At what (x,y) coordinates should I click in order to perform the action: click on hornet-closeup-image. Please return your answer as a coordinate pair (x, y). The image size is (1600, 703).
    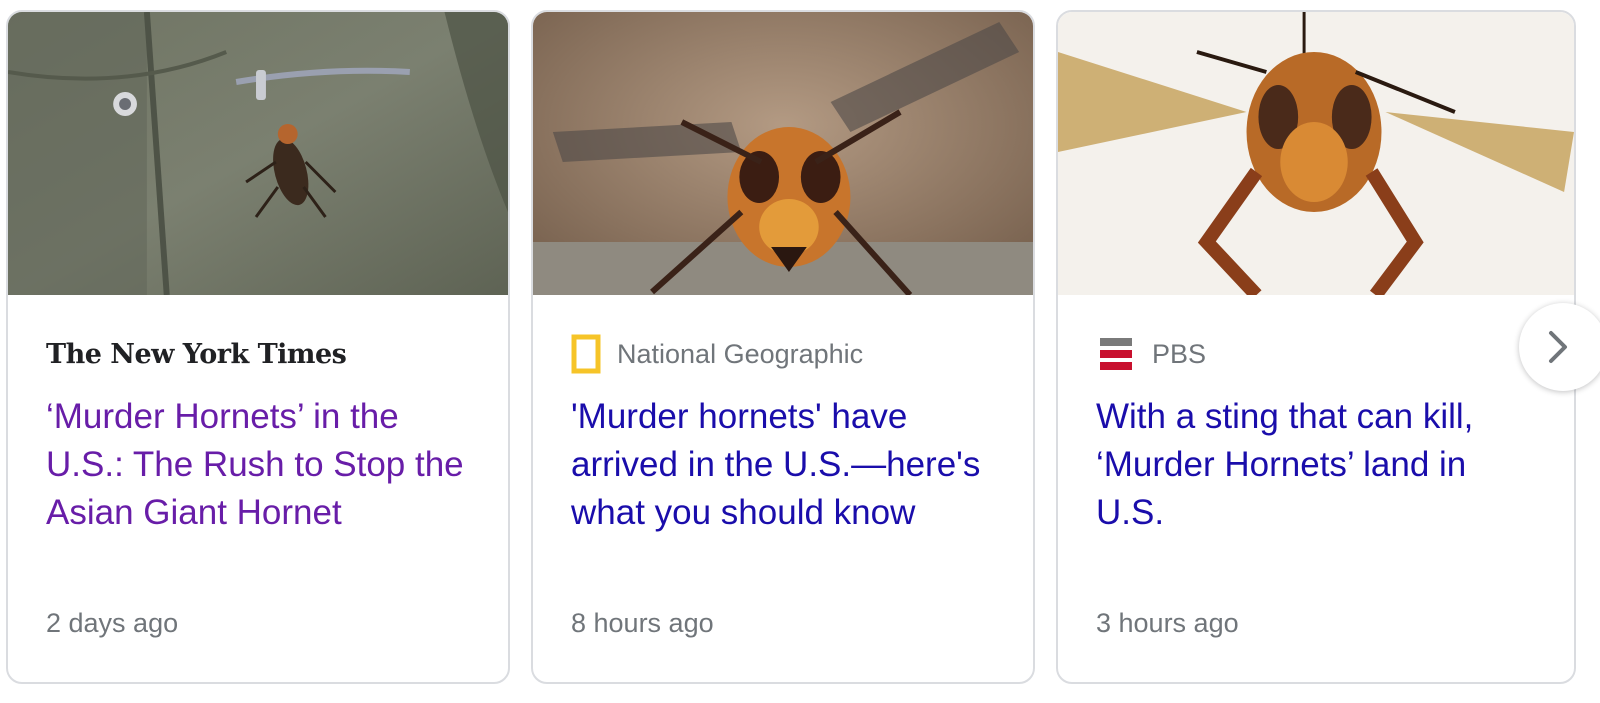
    Looking at the image, I should click on (783, 153).